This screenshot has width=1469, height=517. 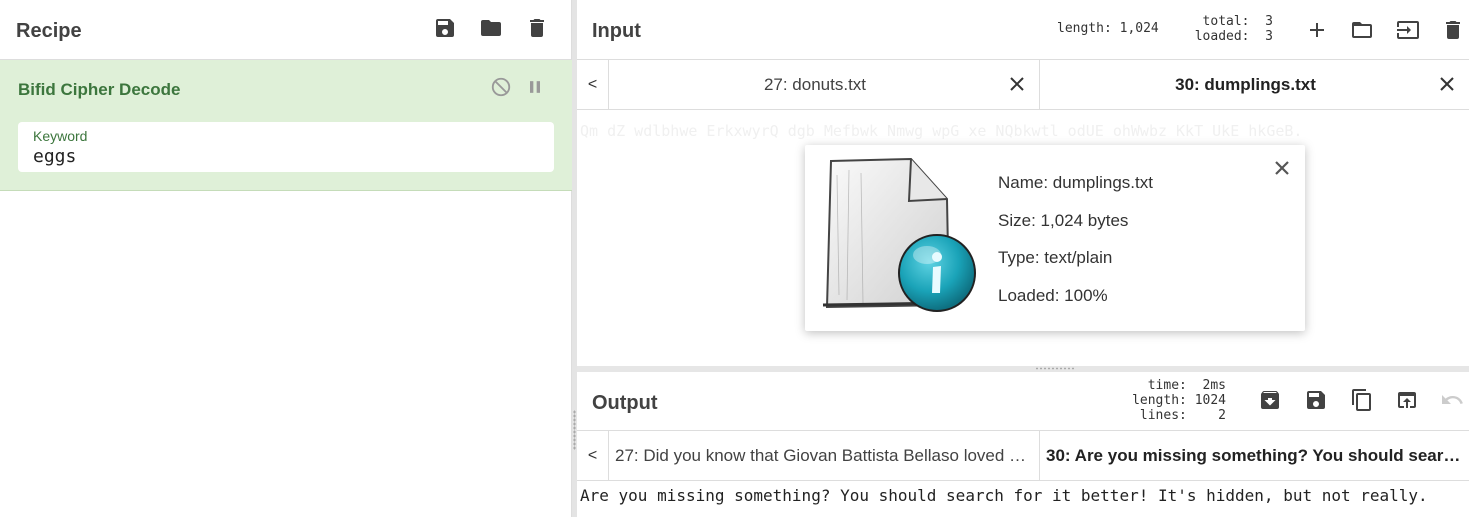 I want to click on output-tab-previous: <, so click(x=593, y=455).